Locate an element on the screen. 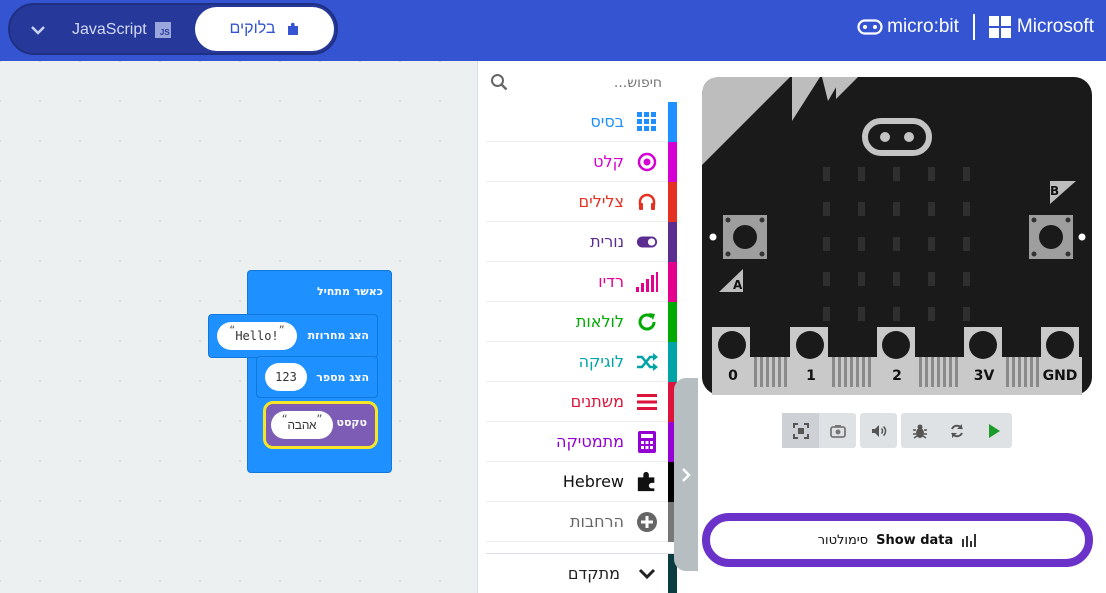 The image size is (1106, 593). category-hebrew: Hebrew is located at coordinates (582, 482).